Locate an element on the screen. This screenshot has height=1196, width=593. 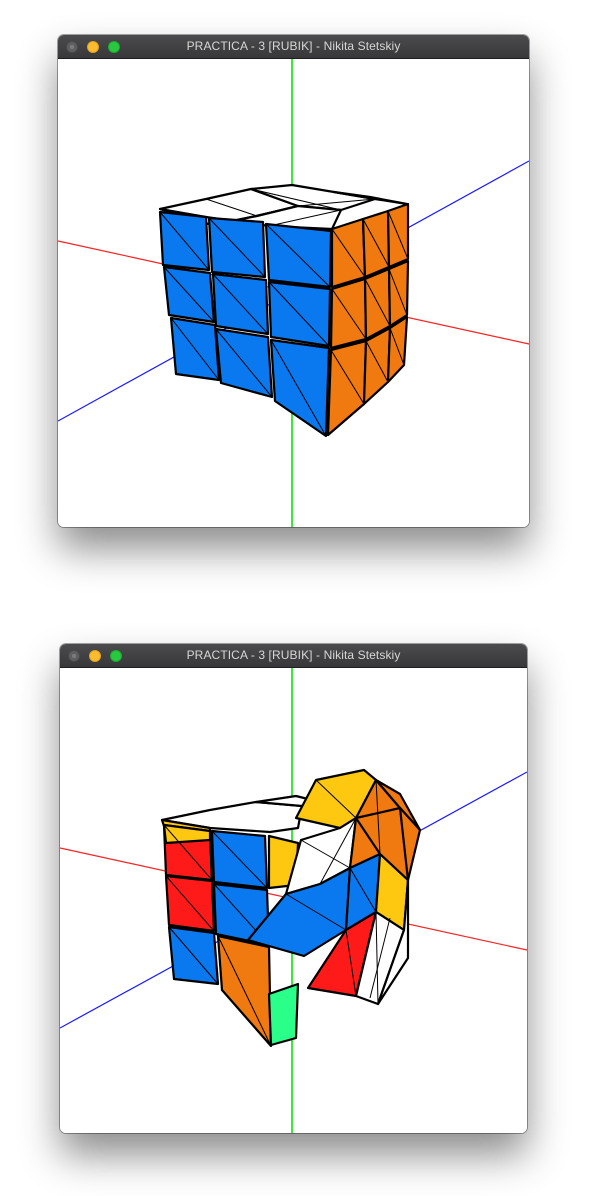
inner-green-facelet is located at coordinates (283, 1014).